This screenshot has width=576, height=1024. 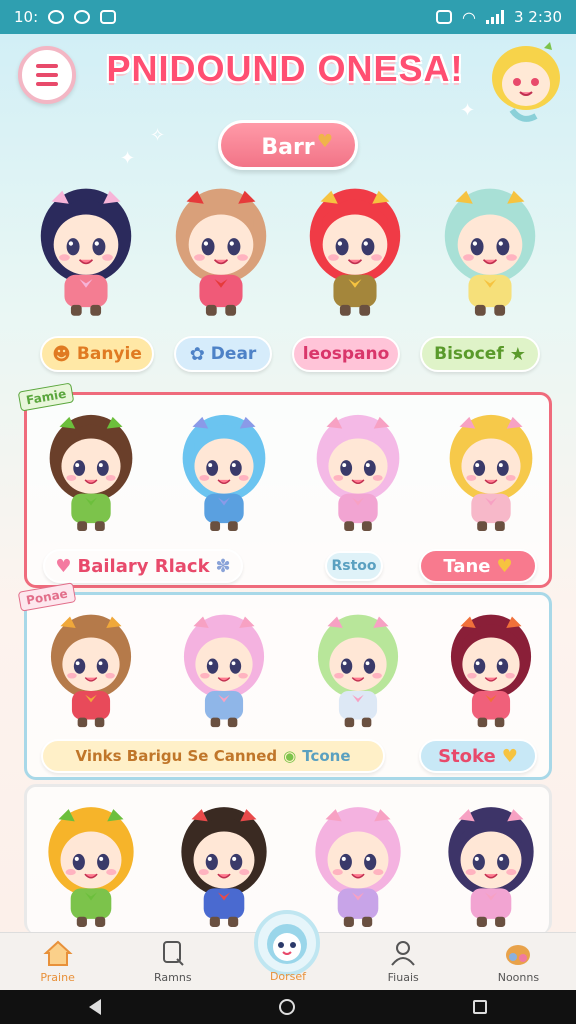 What do you see at coordinates (467, 566) in the screenshot?
I see `pill-label: Tane` at bounding box center [467, 566].